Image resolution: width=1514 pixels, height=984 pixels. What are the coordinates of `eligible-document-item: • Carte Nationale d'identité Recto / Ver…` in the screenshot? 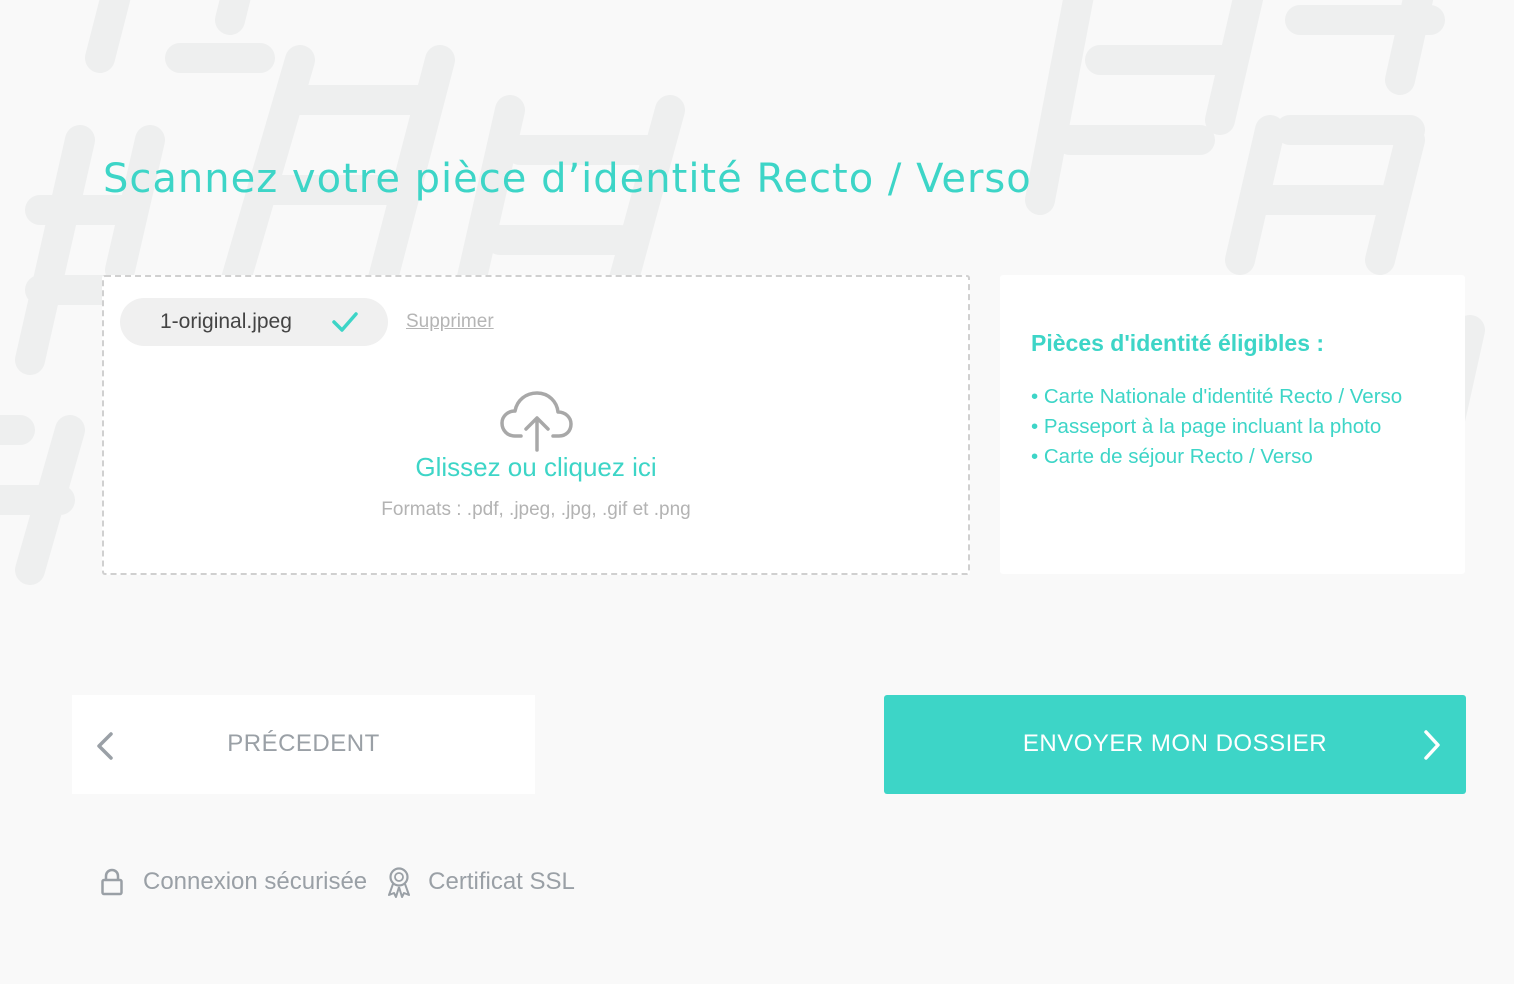 It's located at (1217, 396).